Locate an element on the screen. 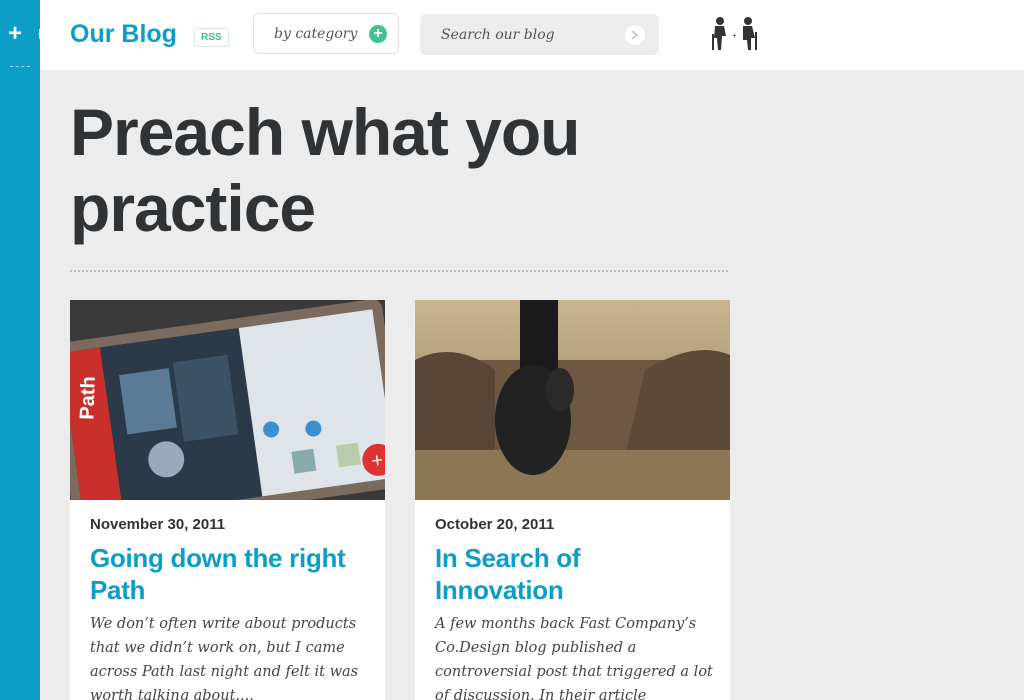 Image resolution: width=1024 pixels, height=700 pixels. rss-badge: RSS is located at coordinates (211, 37).